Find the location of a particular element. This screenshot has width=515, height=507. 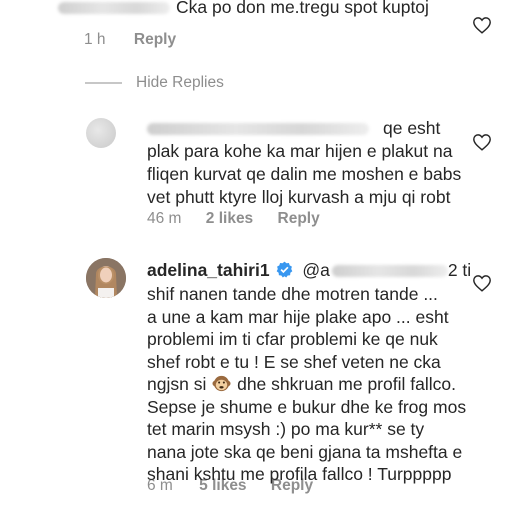

comment-top-meta: 1 h Reply is located at coordinates (130, 40).